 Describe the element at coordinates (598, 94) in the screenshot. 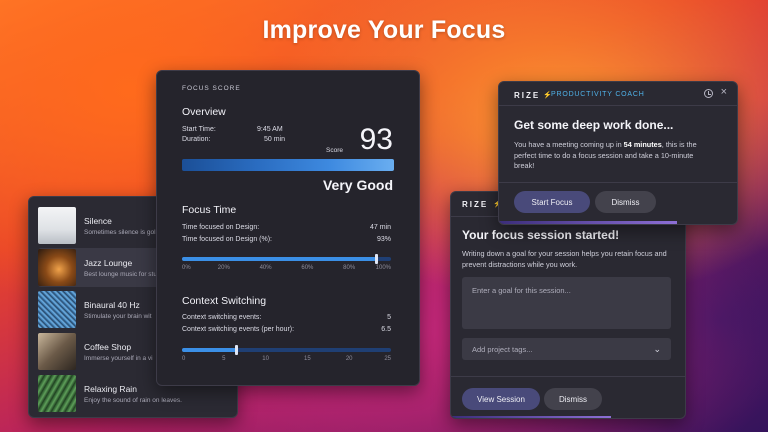

I see `coach-badge: PRODUCTIVITY COACH` at that location.